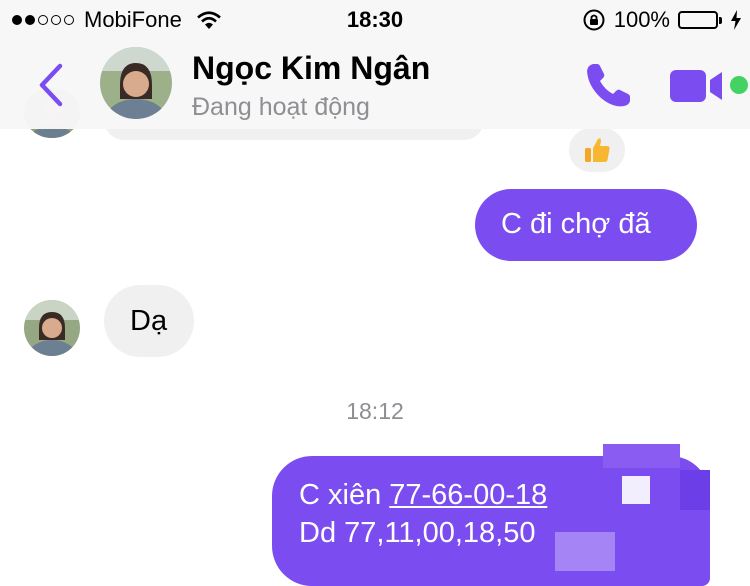 The width and height of the screenshot is (750, 586). Describe the element at coordinates (641, 19) in the screenshot. I see `battery-percent: 100%` at that location.